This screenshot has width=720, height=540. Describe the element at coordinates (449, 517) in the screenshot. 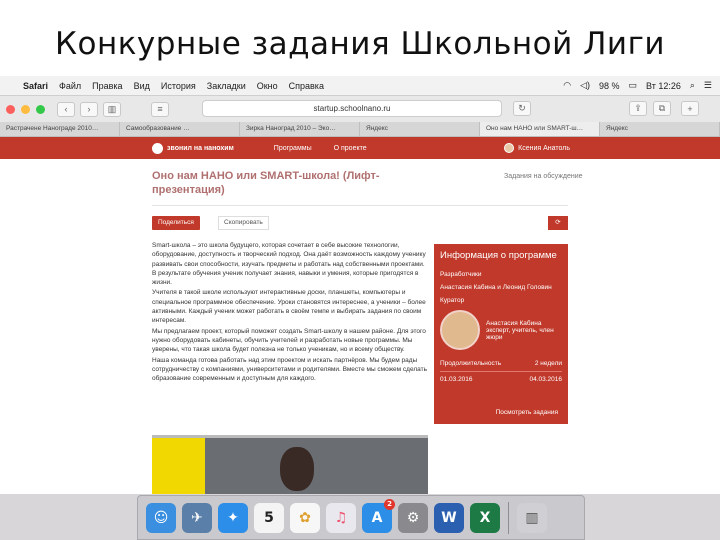

I see `word-icon: W` at that location.